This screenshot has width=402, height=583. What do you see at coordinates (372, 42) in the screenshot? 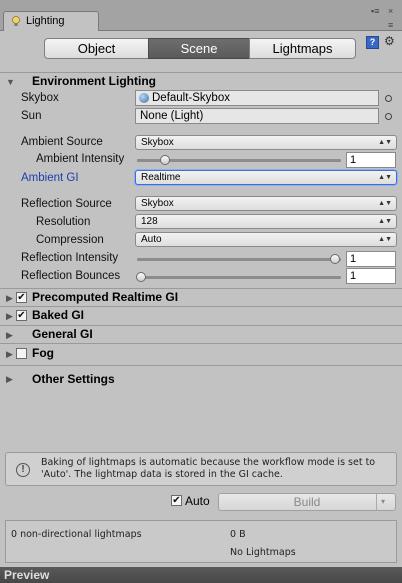
I see `help-icon: ?` at bounding box center [372, 42].